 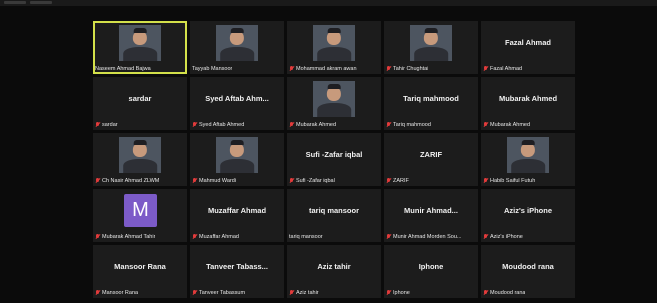 I want to click on participant-name-label: Ch Nasir Ahmad ZLWM, so click(x=127, y=181).